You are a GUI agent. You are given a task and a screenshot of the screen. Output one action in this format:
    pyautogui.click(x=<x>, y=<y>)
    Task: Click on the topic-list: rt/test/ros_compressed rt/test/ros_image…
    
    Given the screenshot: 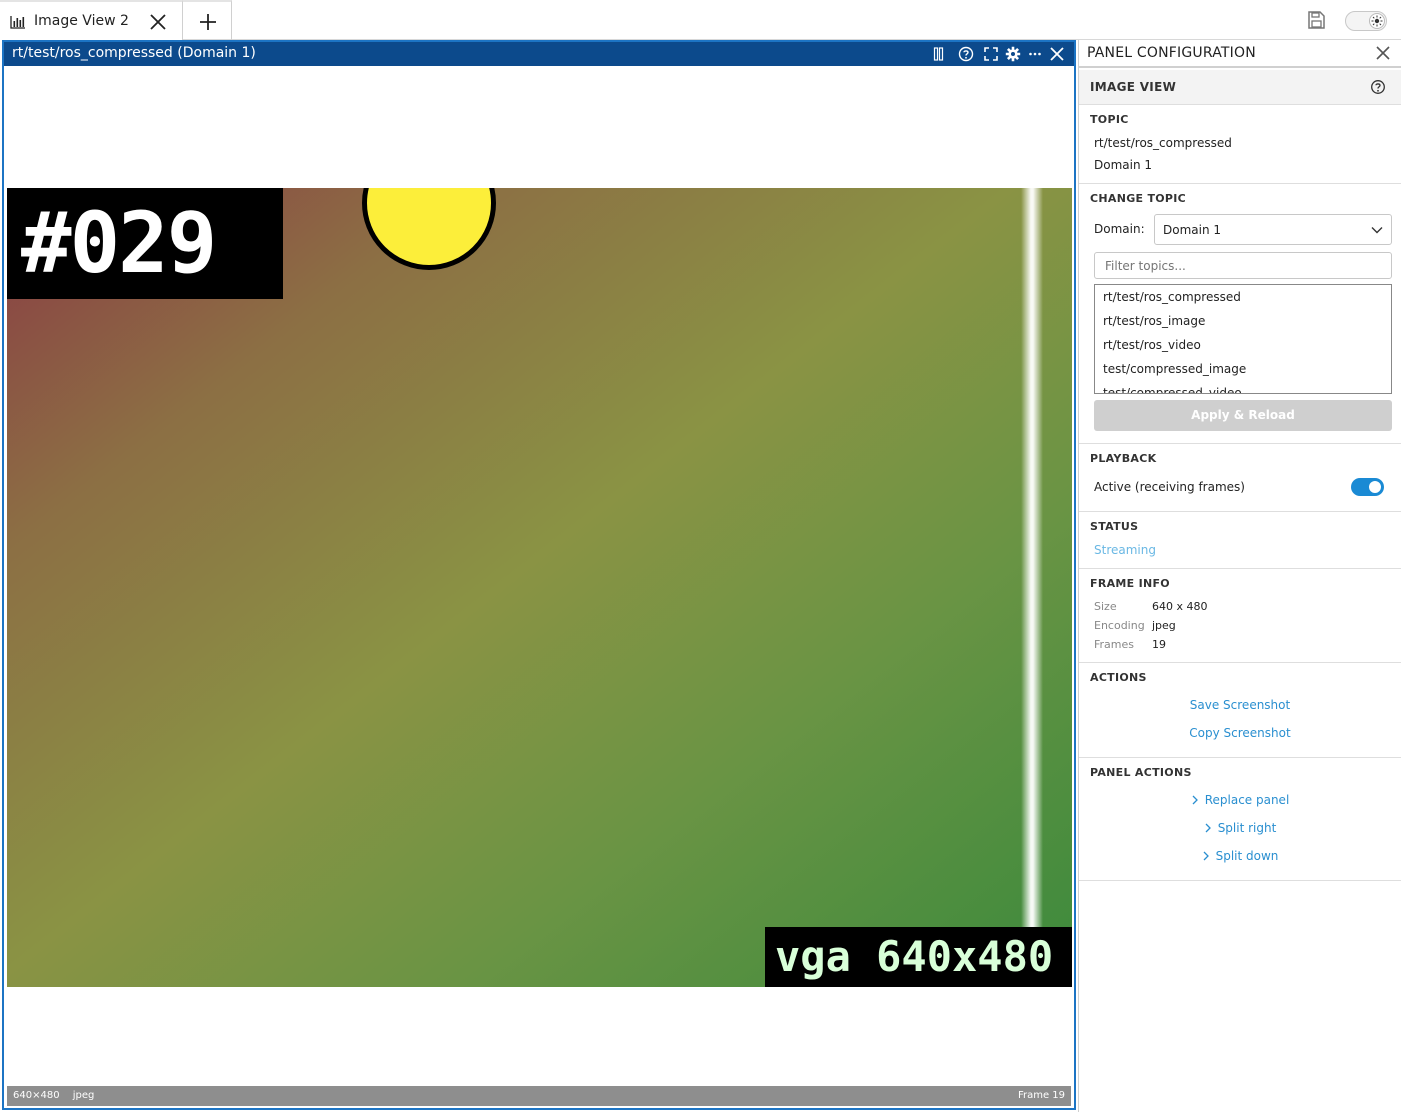 What is the action you would take?
    pyautogui.click(x=1243, y=339)
    